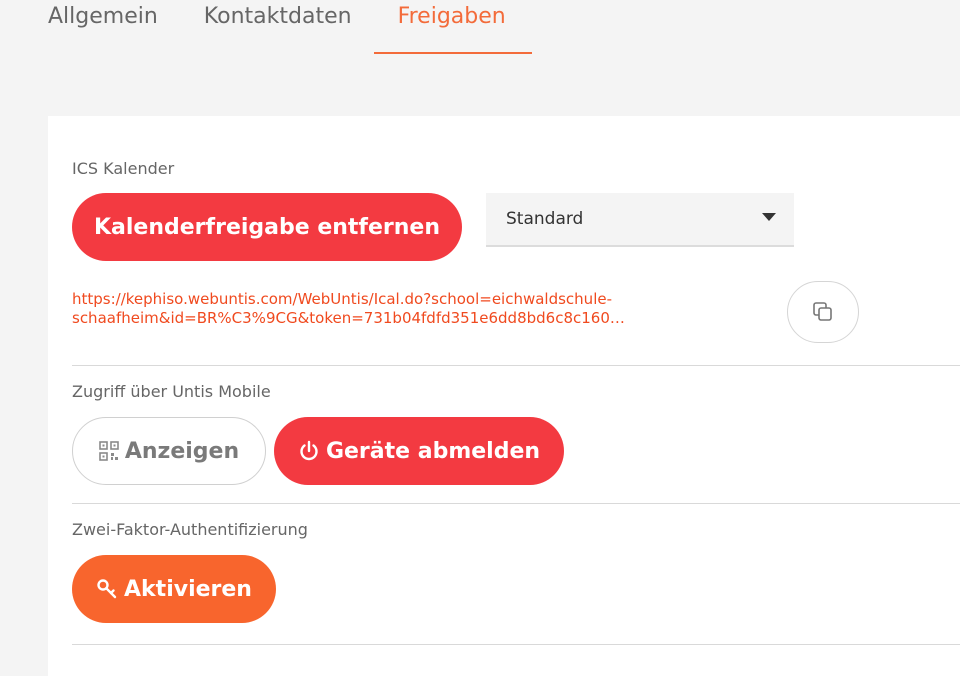 The width and height of the screenshot is (960, 676). I want to click on tab-freigaben: Freigaben, so click(452, 28).